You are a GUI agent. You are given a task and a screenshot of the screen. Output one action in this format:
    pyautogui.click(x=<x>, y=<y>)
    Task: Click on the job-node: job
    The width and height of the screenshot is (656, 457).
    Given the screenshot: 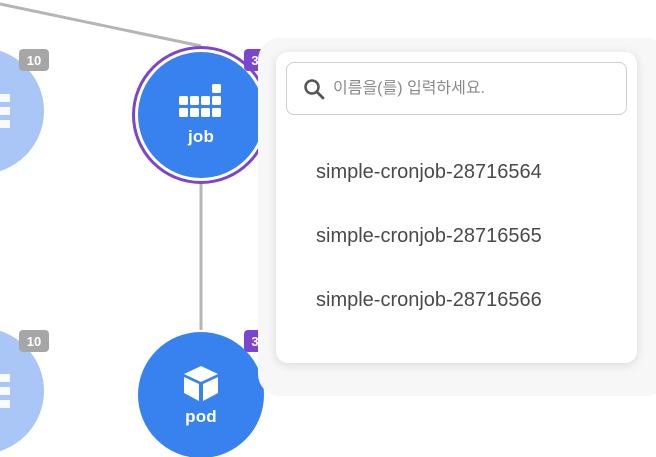 What is the action you would take?
    pyautogui.click(x=201, y=115)
    